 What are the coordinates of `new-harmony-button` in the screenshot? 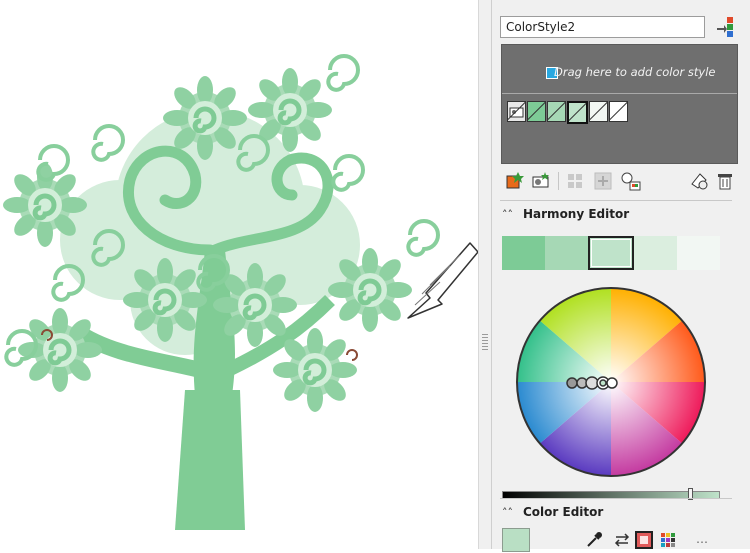 It's located at (541, 181).